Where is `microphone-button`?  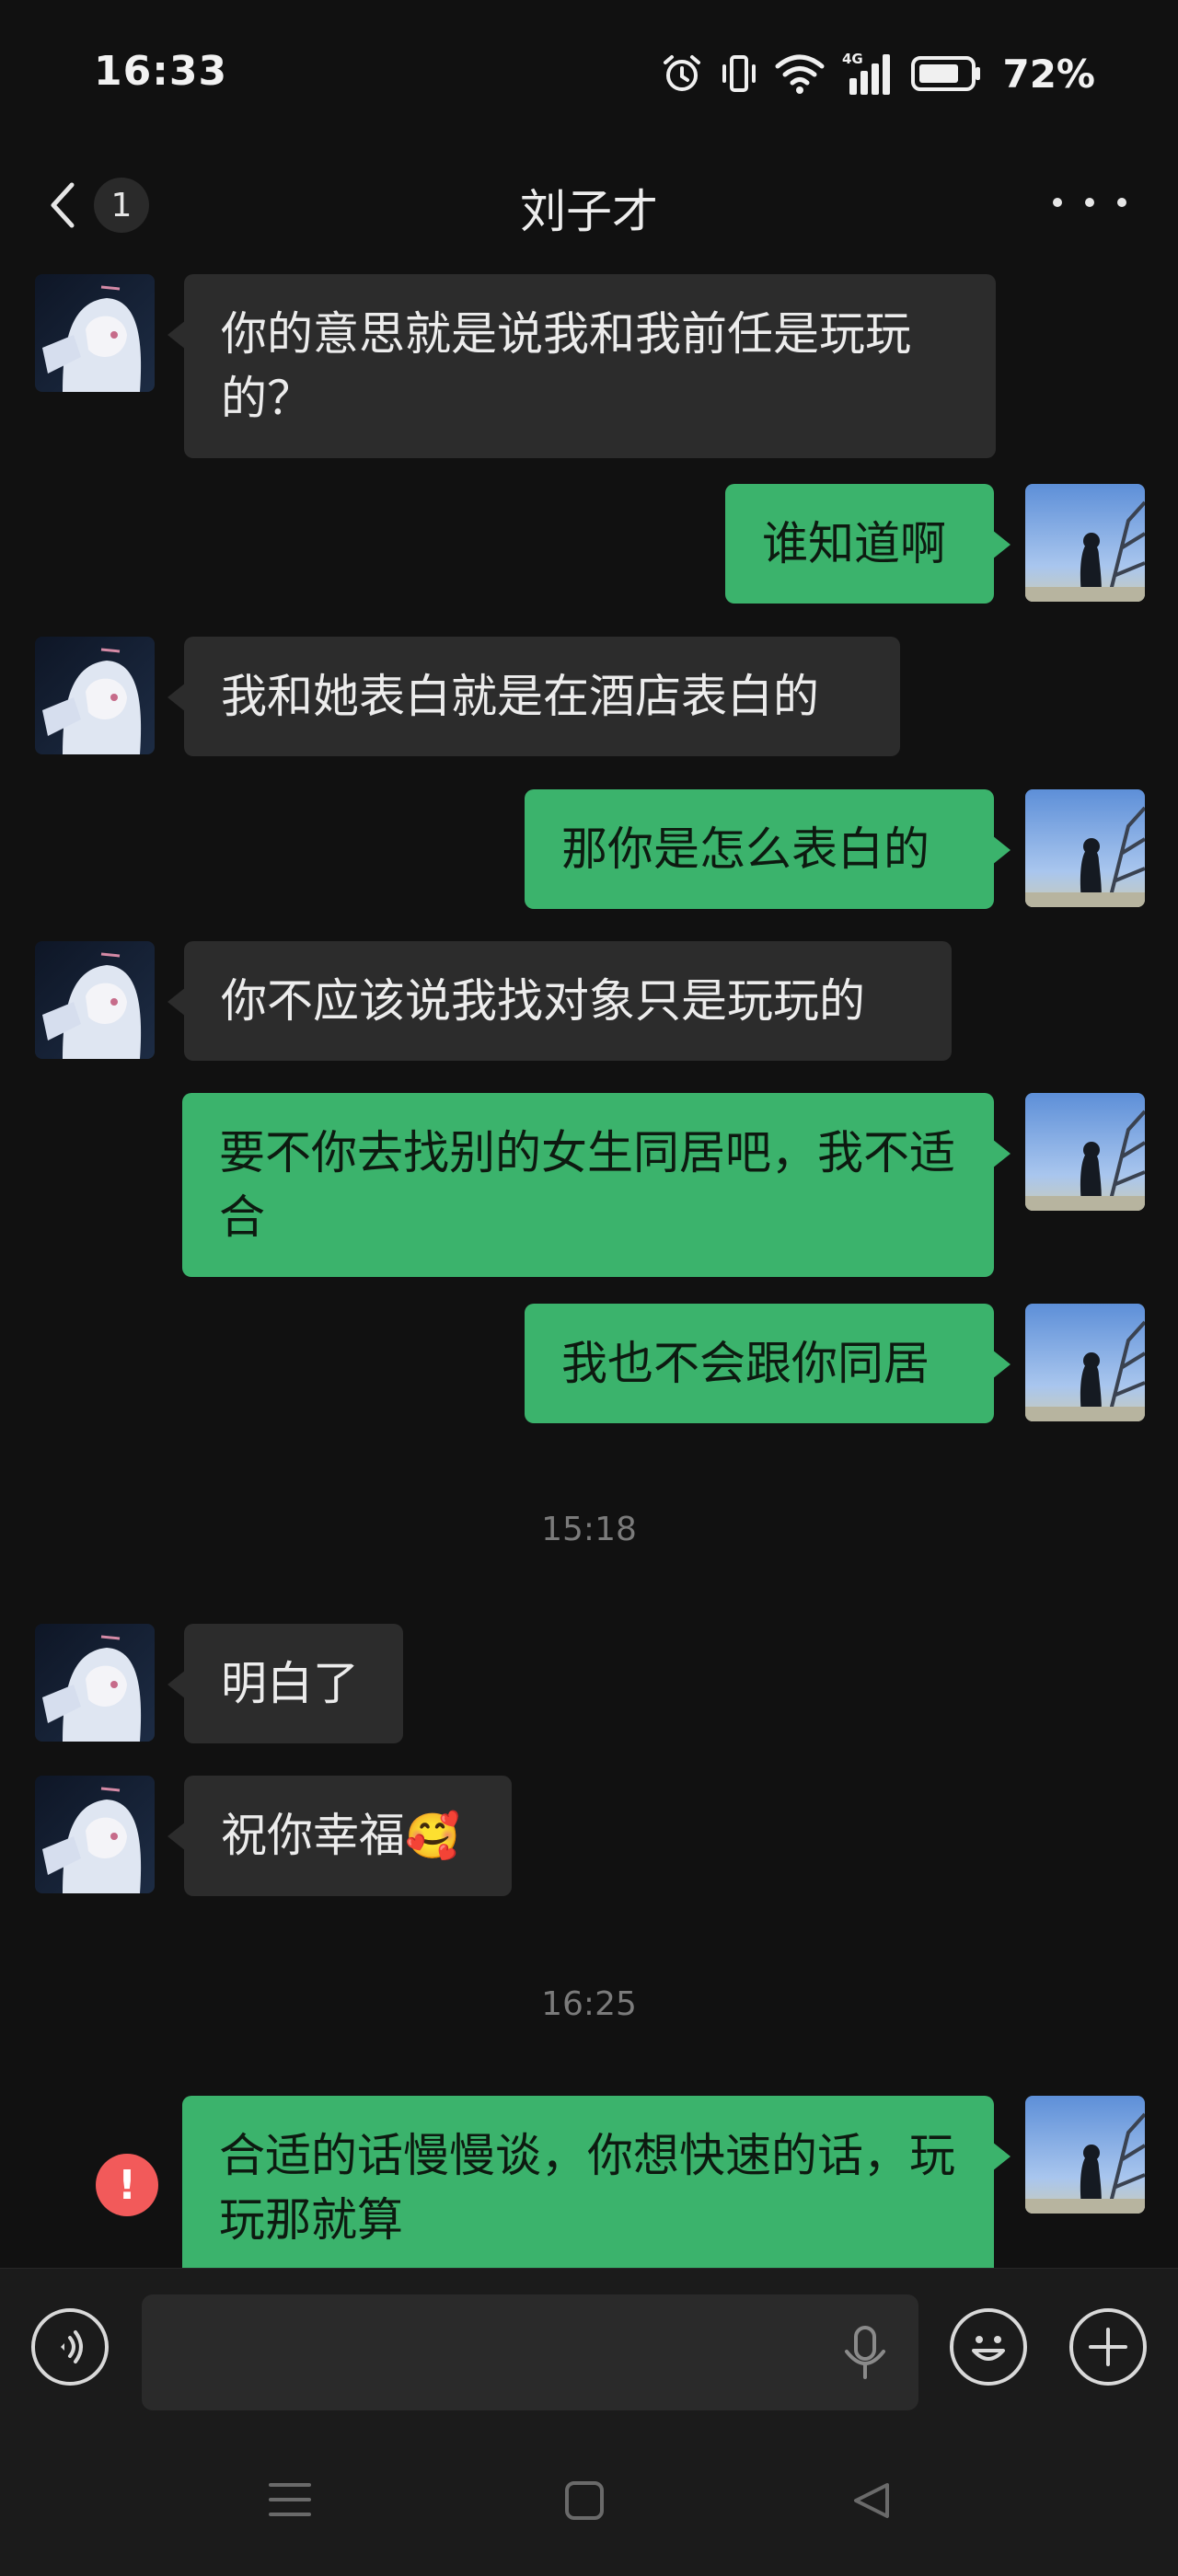
microphone-button is located at coordinates (865, 2355).